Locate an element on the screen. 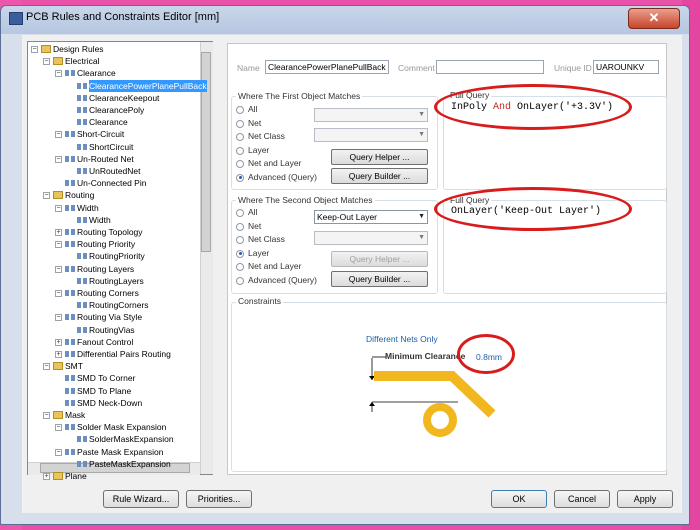  tree-node: SMD To Plane is located at coordinates (104, 391).